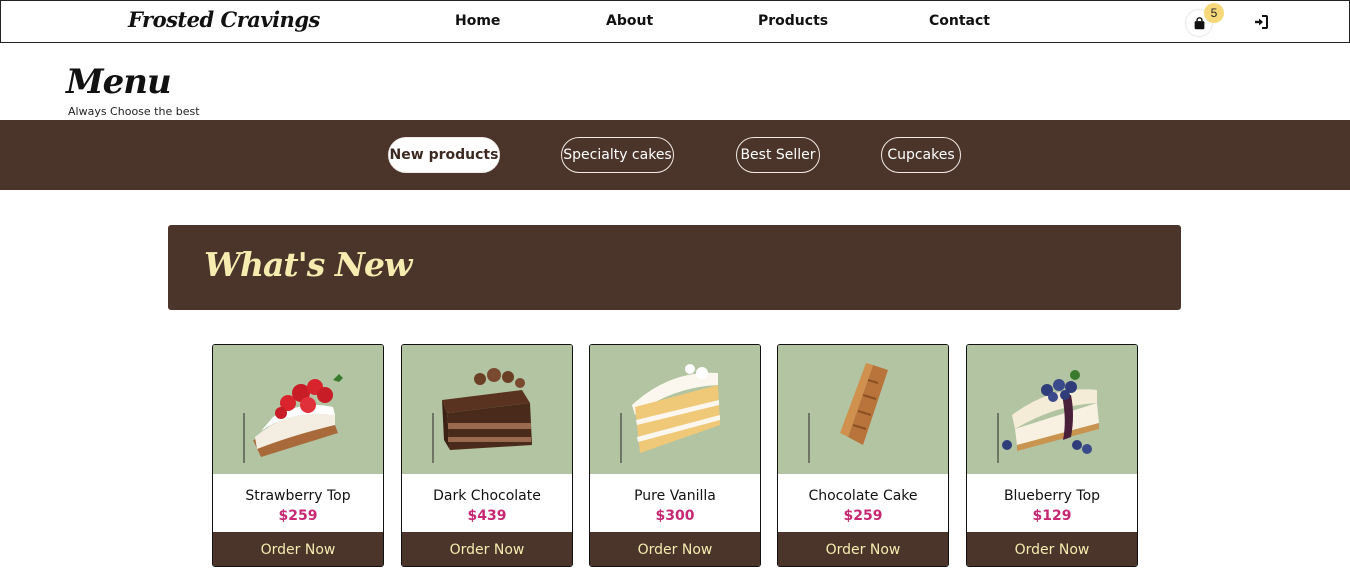 This screenshot has height=577, width=1350. I want to click on chocolate-cake-icon, so click(487, 409).